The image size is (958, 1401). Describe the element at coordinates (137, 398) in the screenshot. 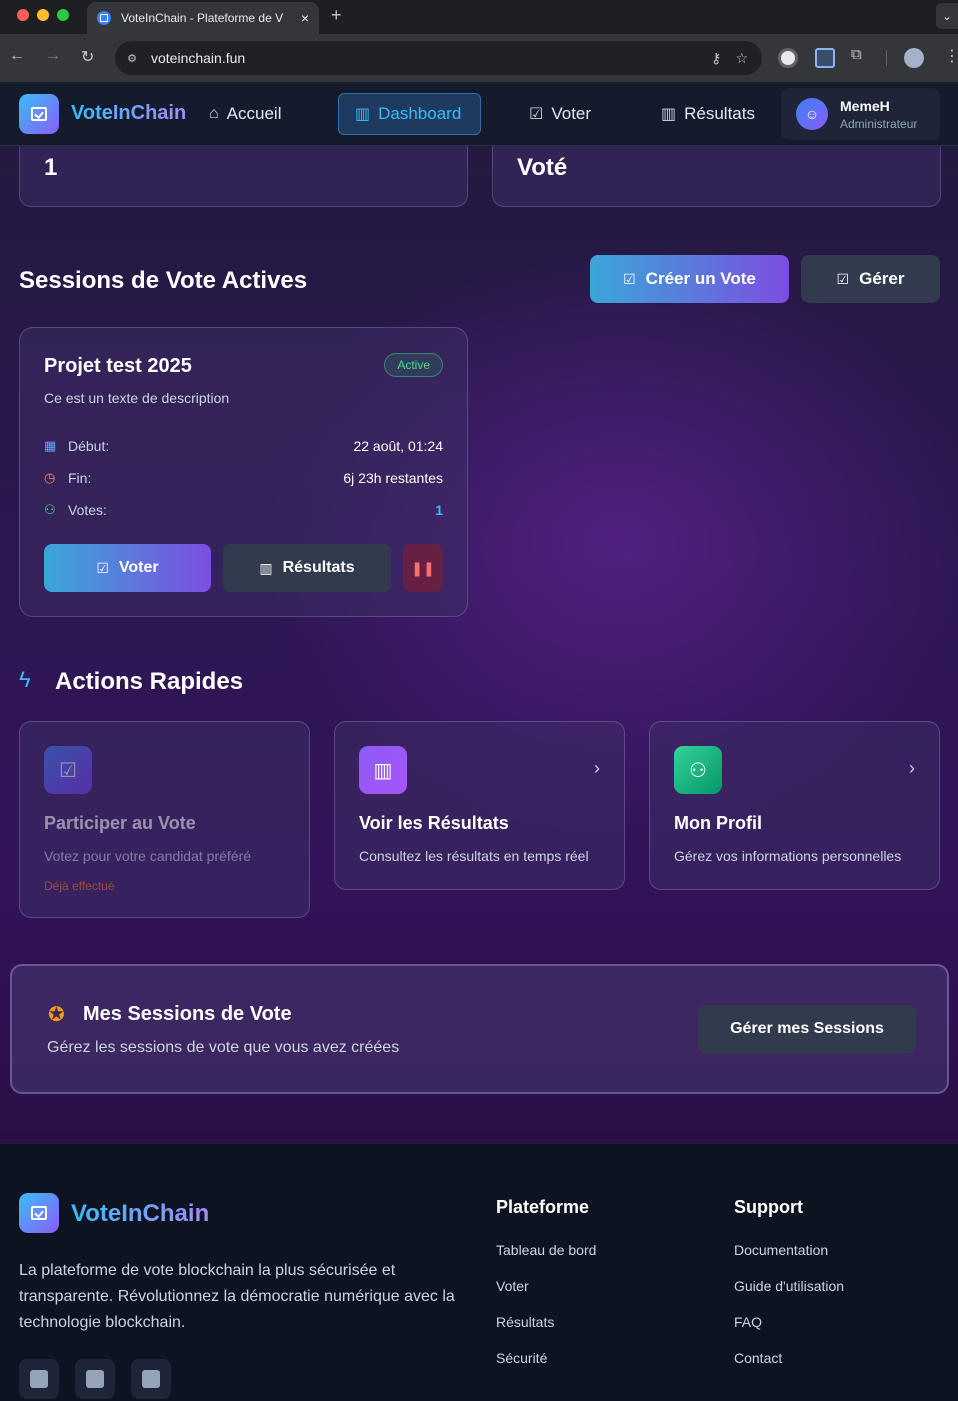

I see `session-description: Ce est un texte de description` at that location.